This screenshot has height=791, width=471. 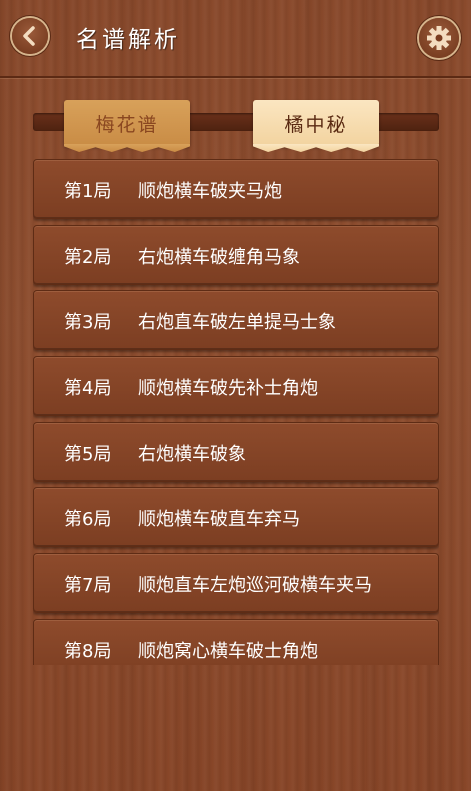 What do you see at coordinates (127, 123) in the screenshot?
I see `tab-meihuapu: 梅花谱` at bounding box center [127, 123].